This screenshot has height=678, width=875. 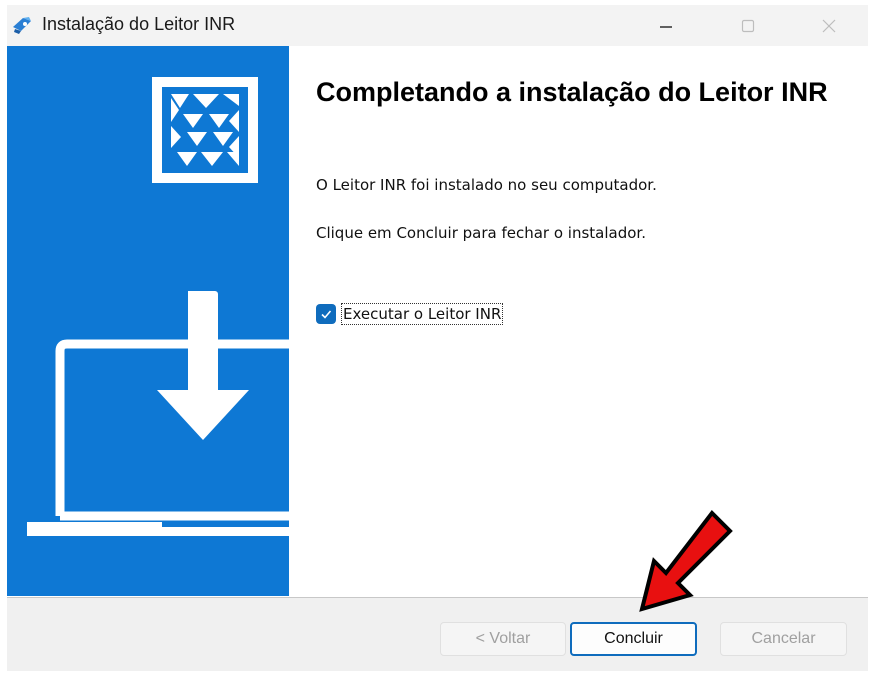 What do you see at coordinates (783, 639) in the screenshot?
I see `cancel-button: Cancelar` at bounding box center [783, 639].